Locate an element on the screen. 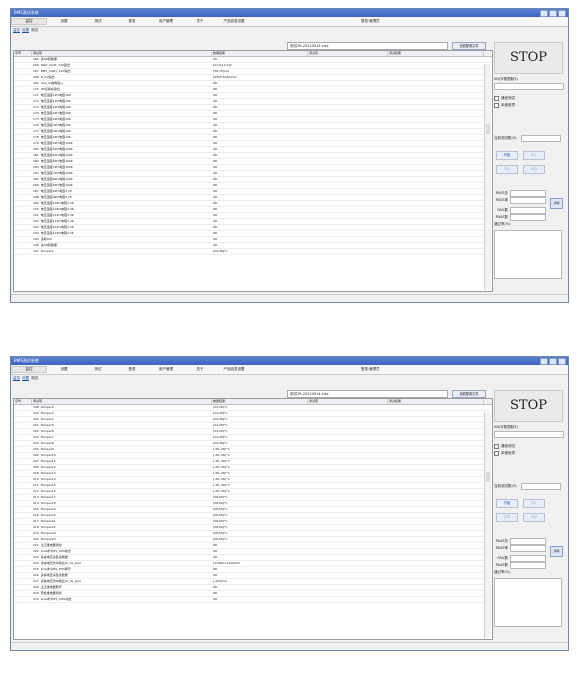  row-item-label: 电压温度11#1电阻3.3K is located at coordinates (57, 215).